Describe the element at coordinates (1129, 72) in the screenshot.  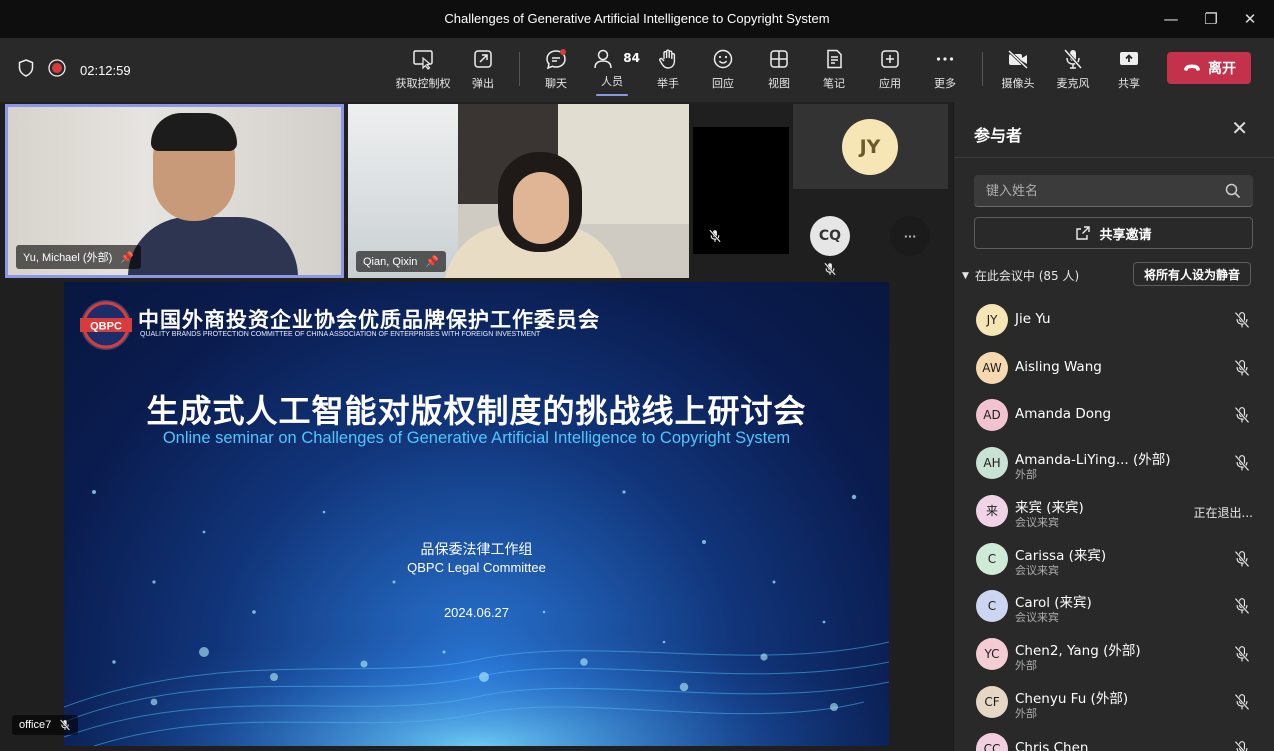
I see `share-button: 共享` at that location.